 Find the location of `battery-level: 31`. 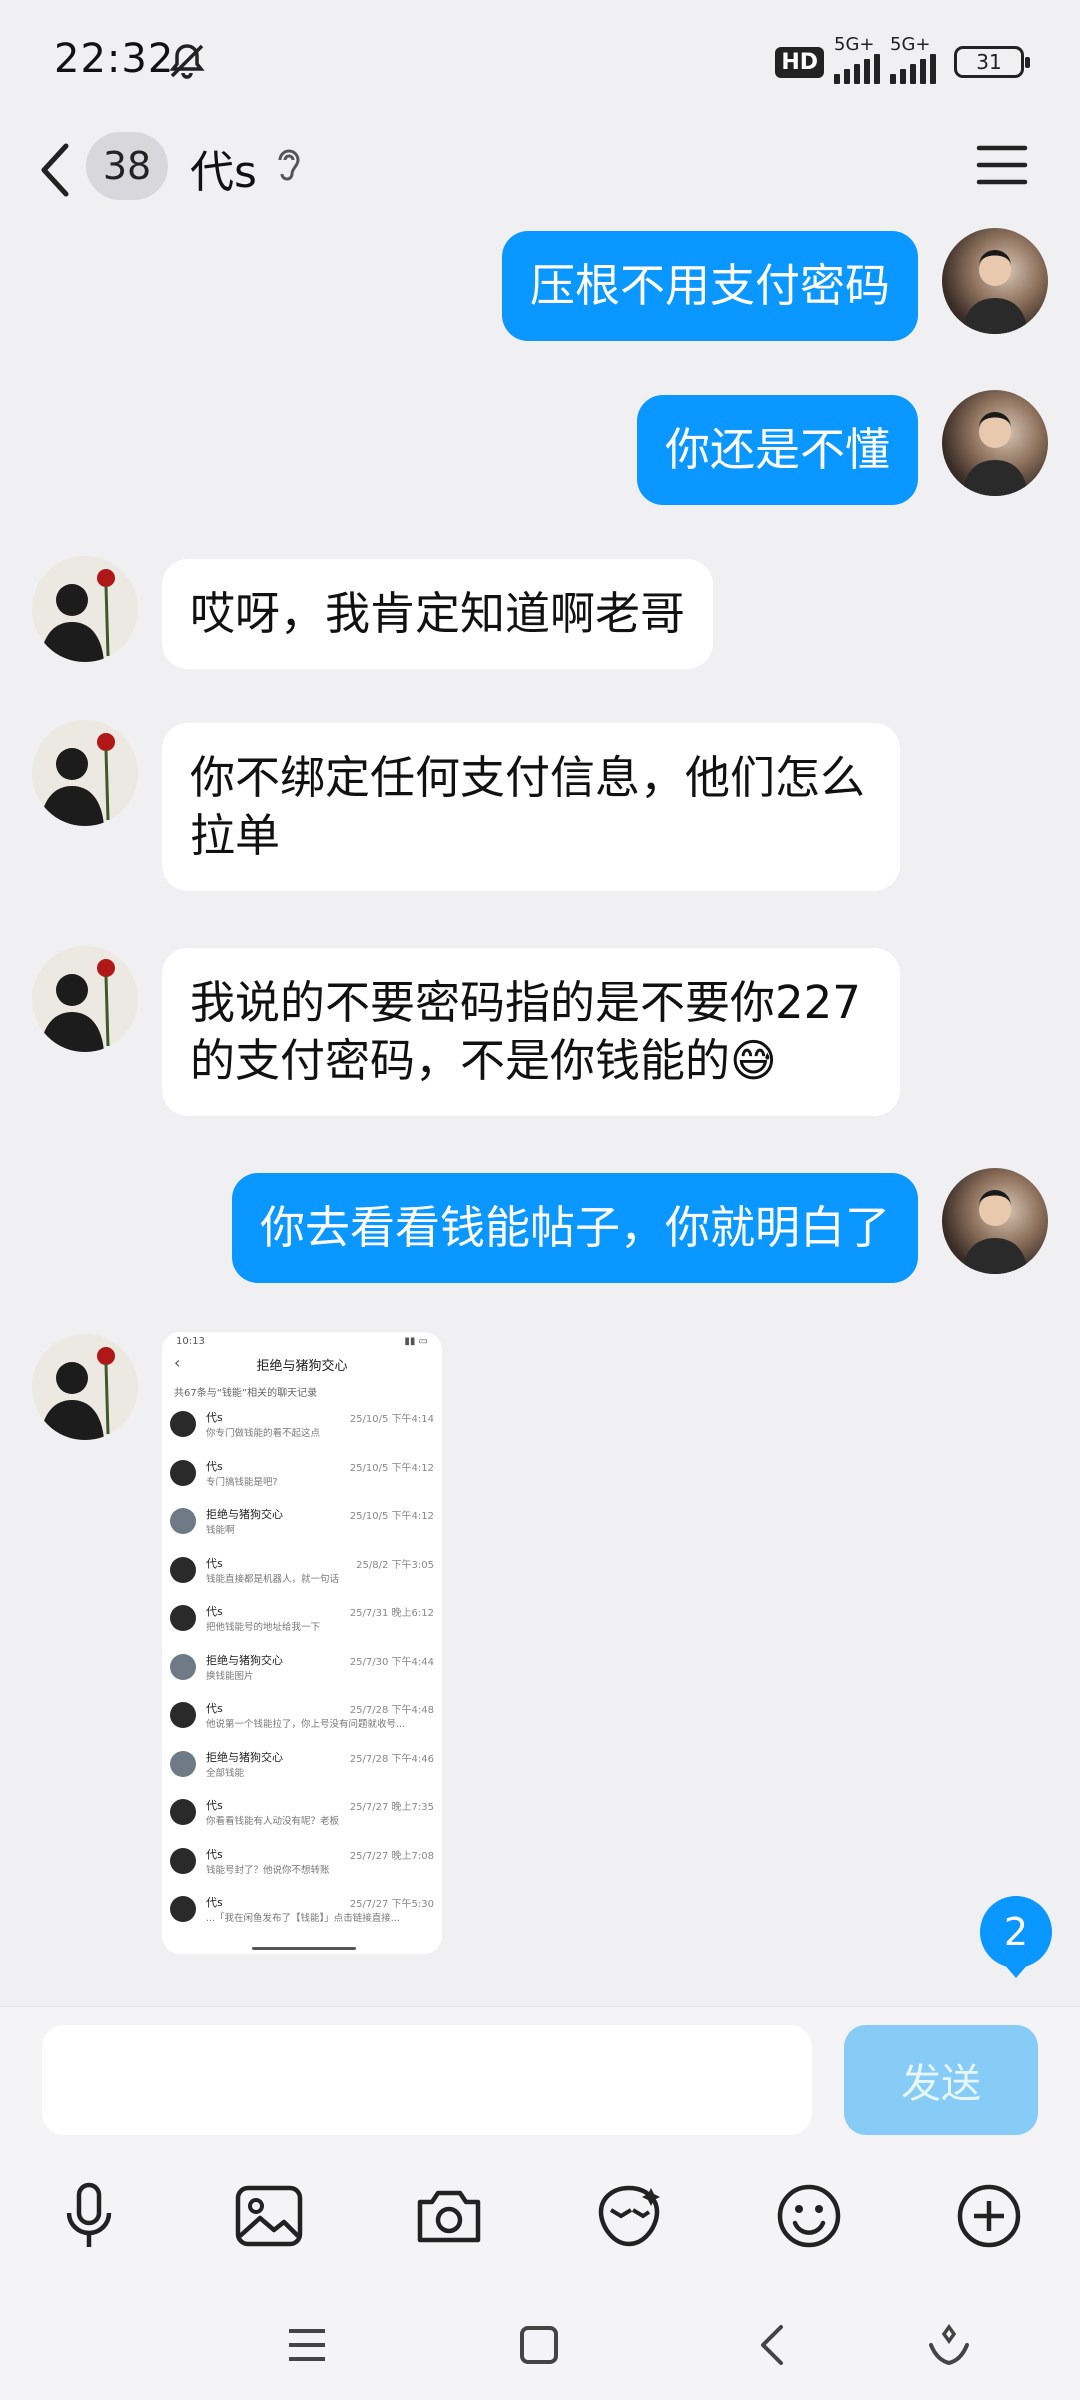

battery-level: 31 is located at coordinates (989, 62).